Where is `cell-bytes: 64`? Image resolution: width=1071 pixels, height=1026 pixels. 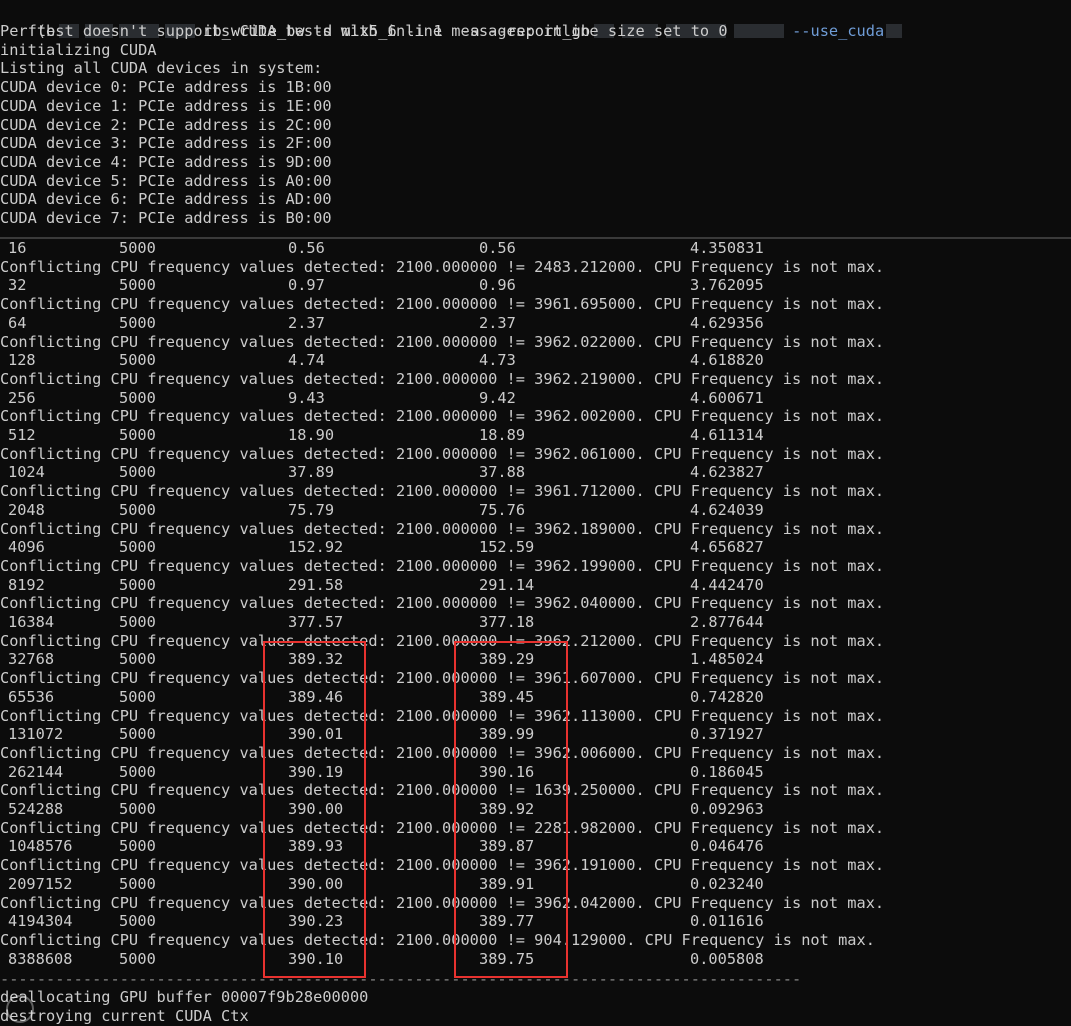
cell-bytes: 64 is located at coordinates (17, 322).